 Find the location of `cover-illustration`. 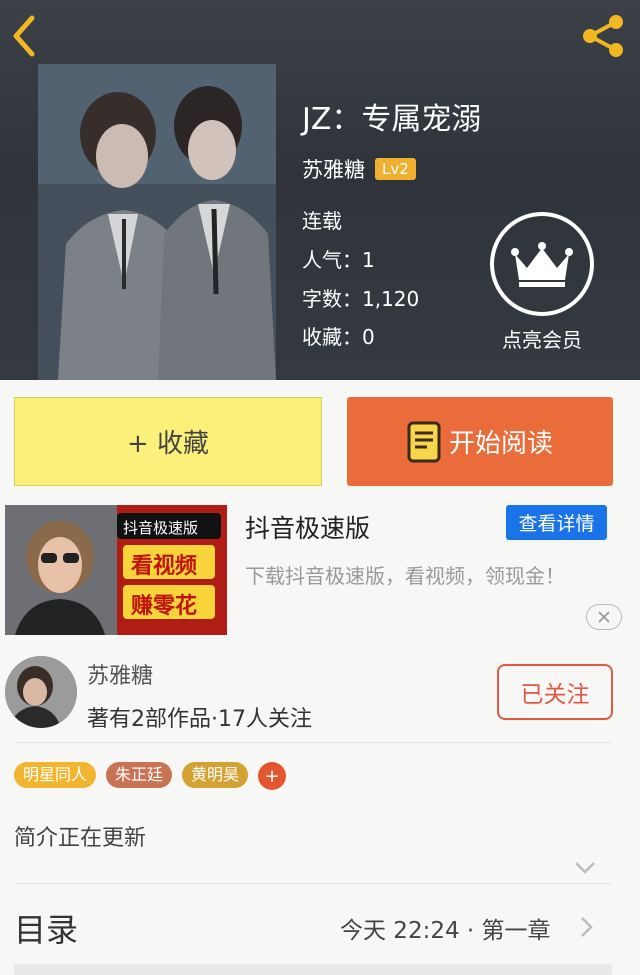

cover-illustration is located at coordinates (157, 222).